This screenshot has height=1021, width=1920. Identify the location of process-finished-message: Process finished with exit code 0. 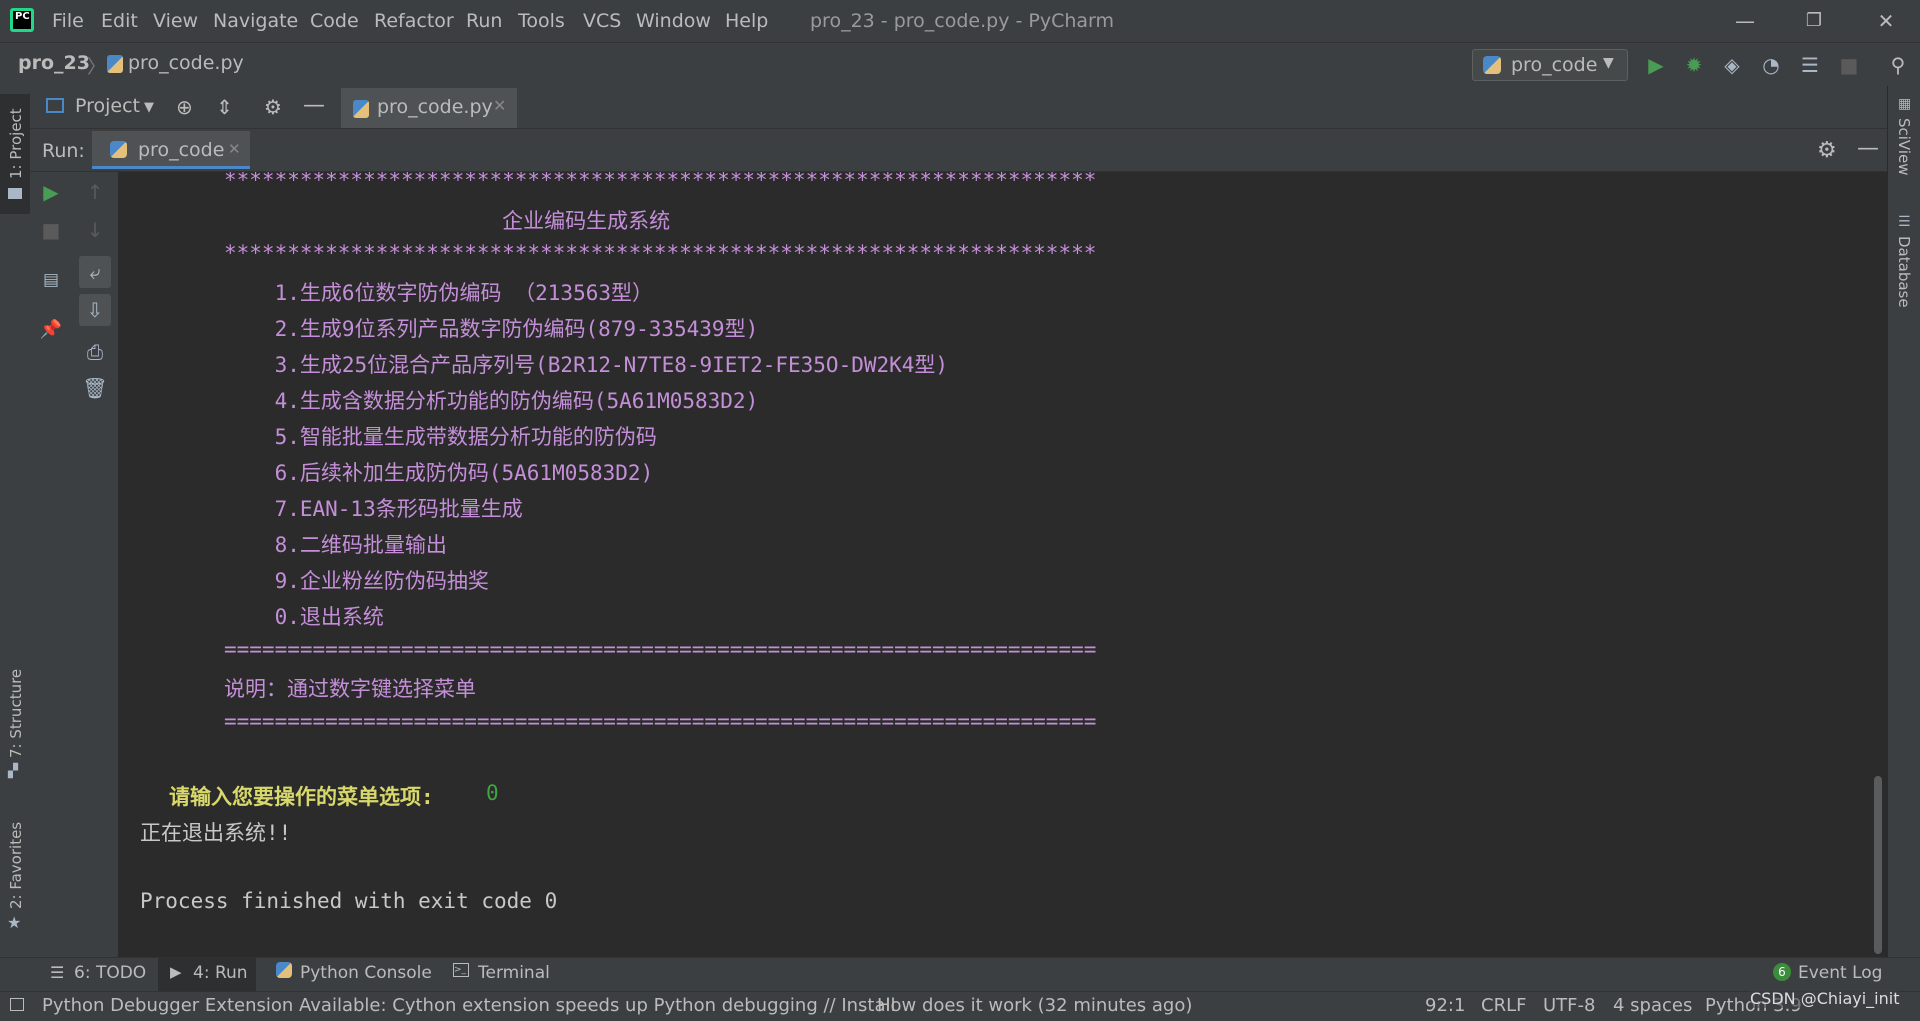
(349, 901).